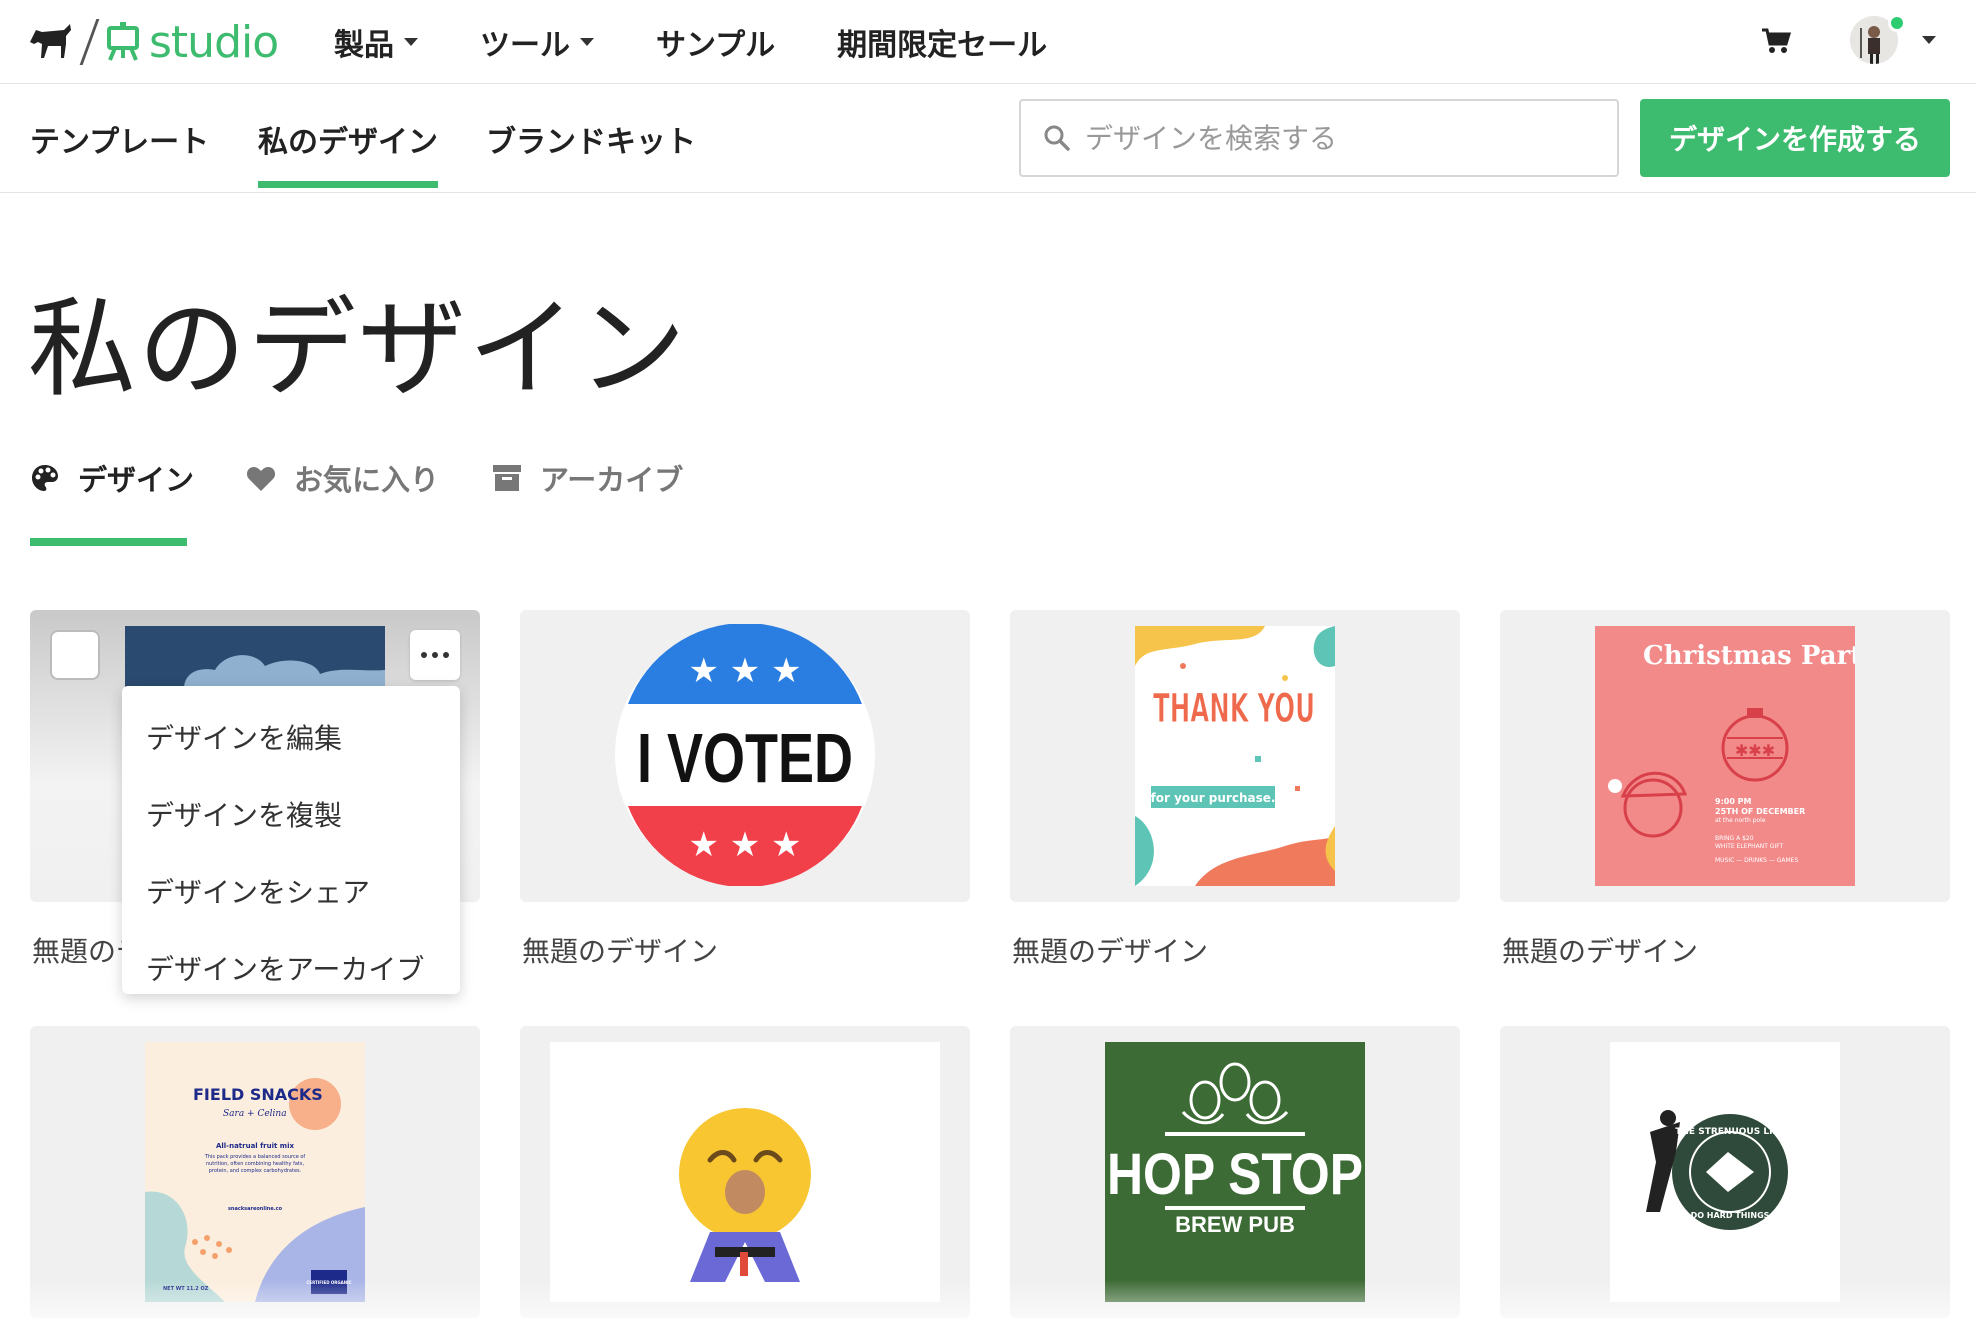 The width and height of the screenshot is (1976, 1332). I want to click on tab-favorites: お気に入り, so click(342, 478).